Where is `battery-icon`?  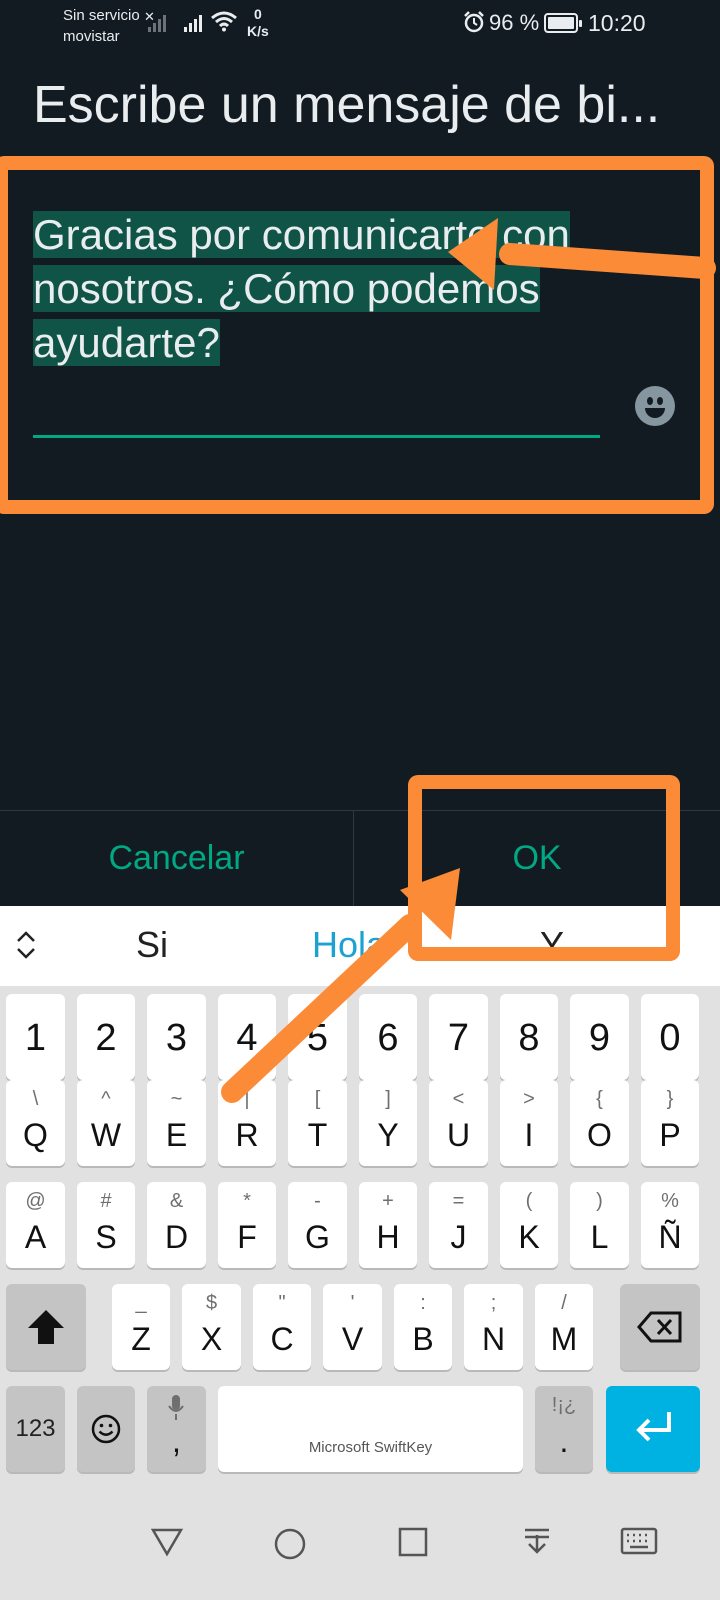 battery-icon is located at coordinates (563, 23).